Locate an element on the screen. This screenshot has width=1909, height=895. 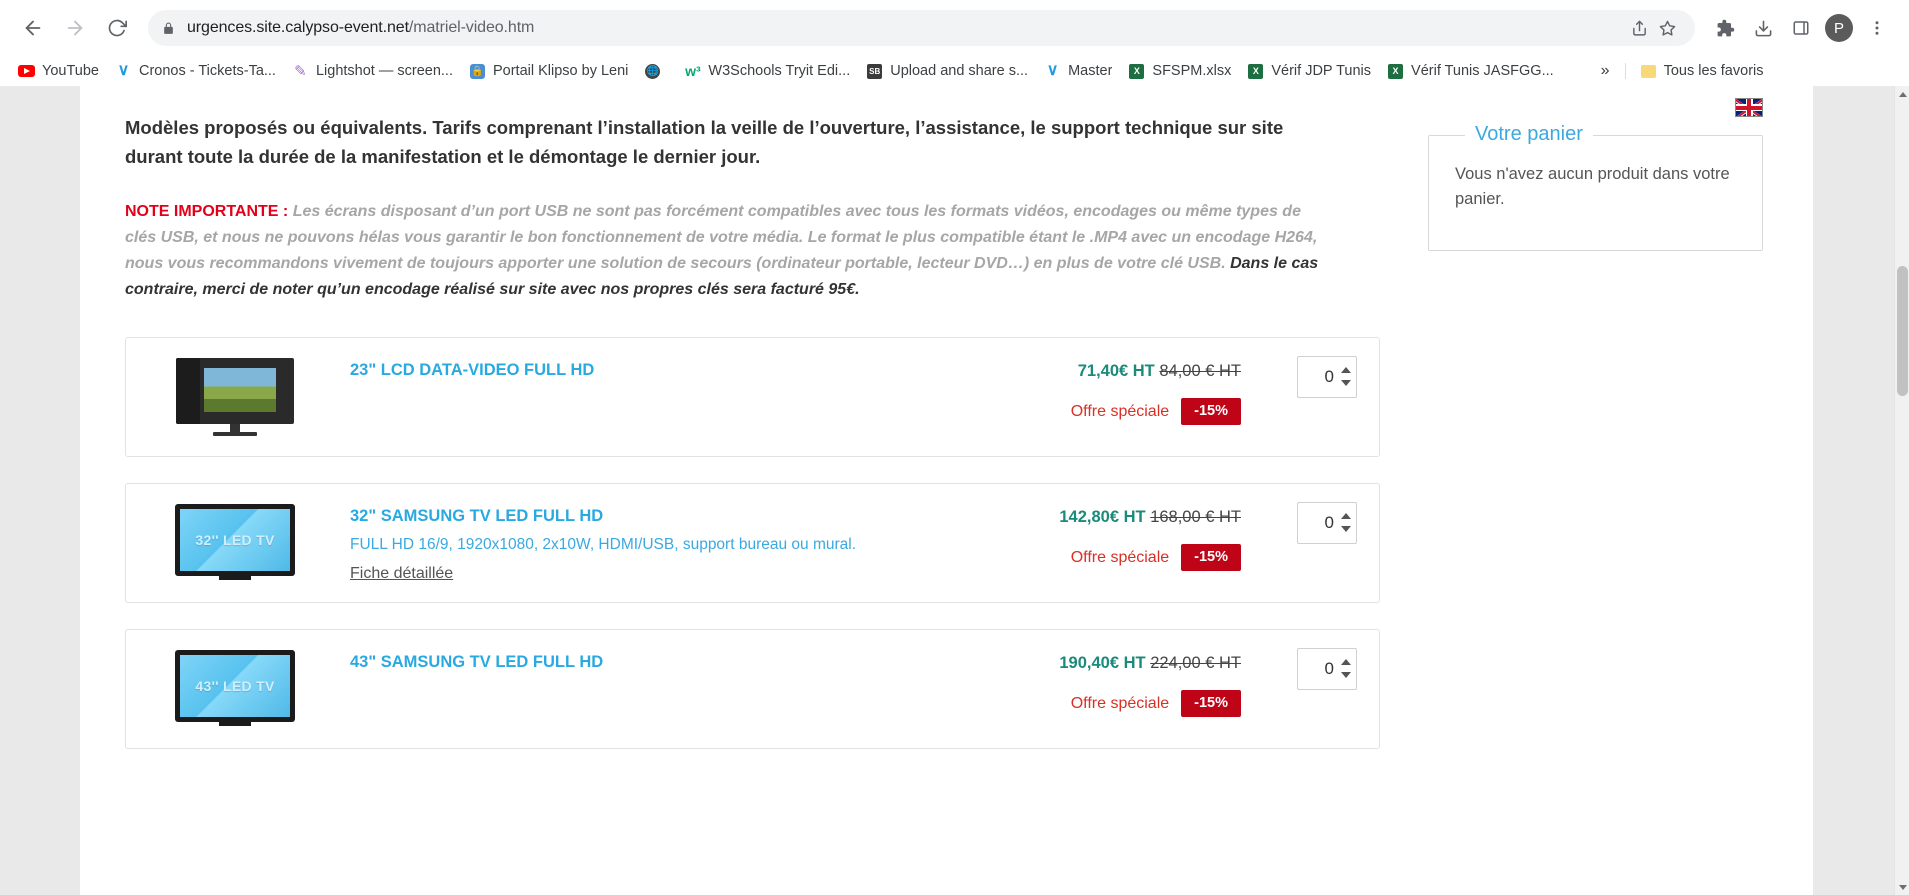
scrollbar-thumb is located at coordinates (1902, 331).